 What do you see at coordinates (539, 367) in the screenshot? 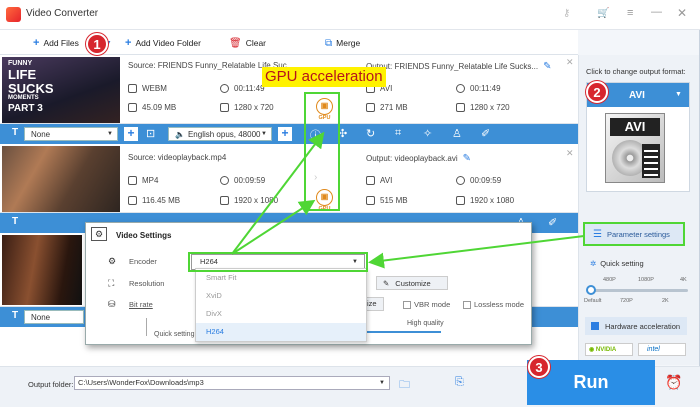
I see `step-badge-3: 3` at bounding box center [539, 367].